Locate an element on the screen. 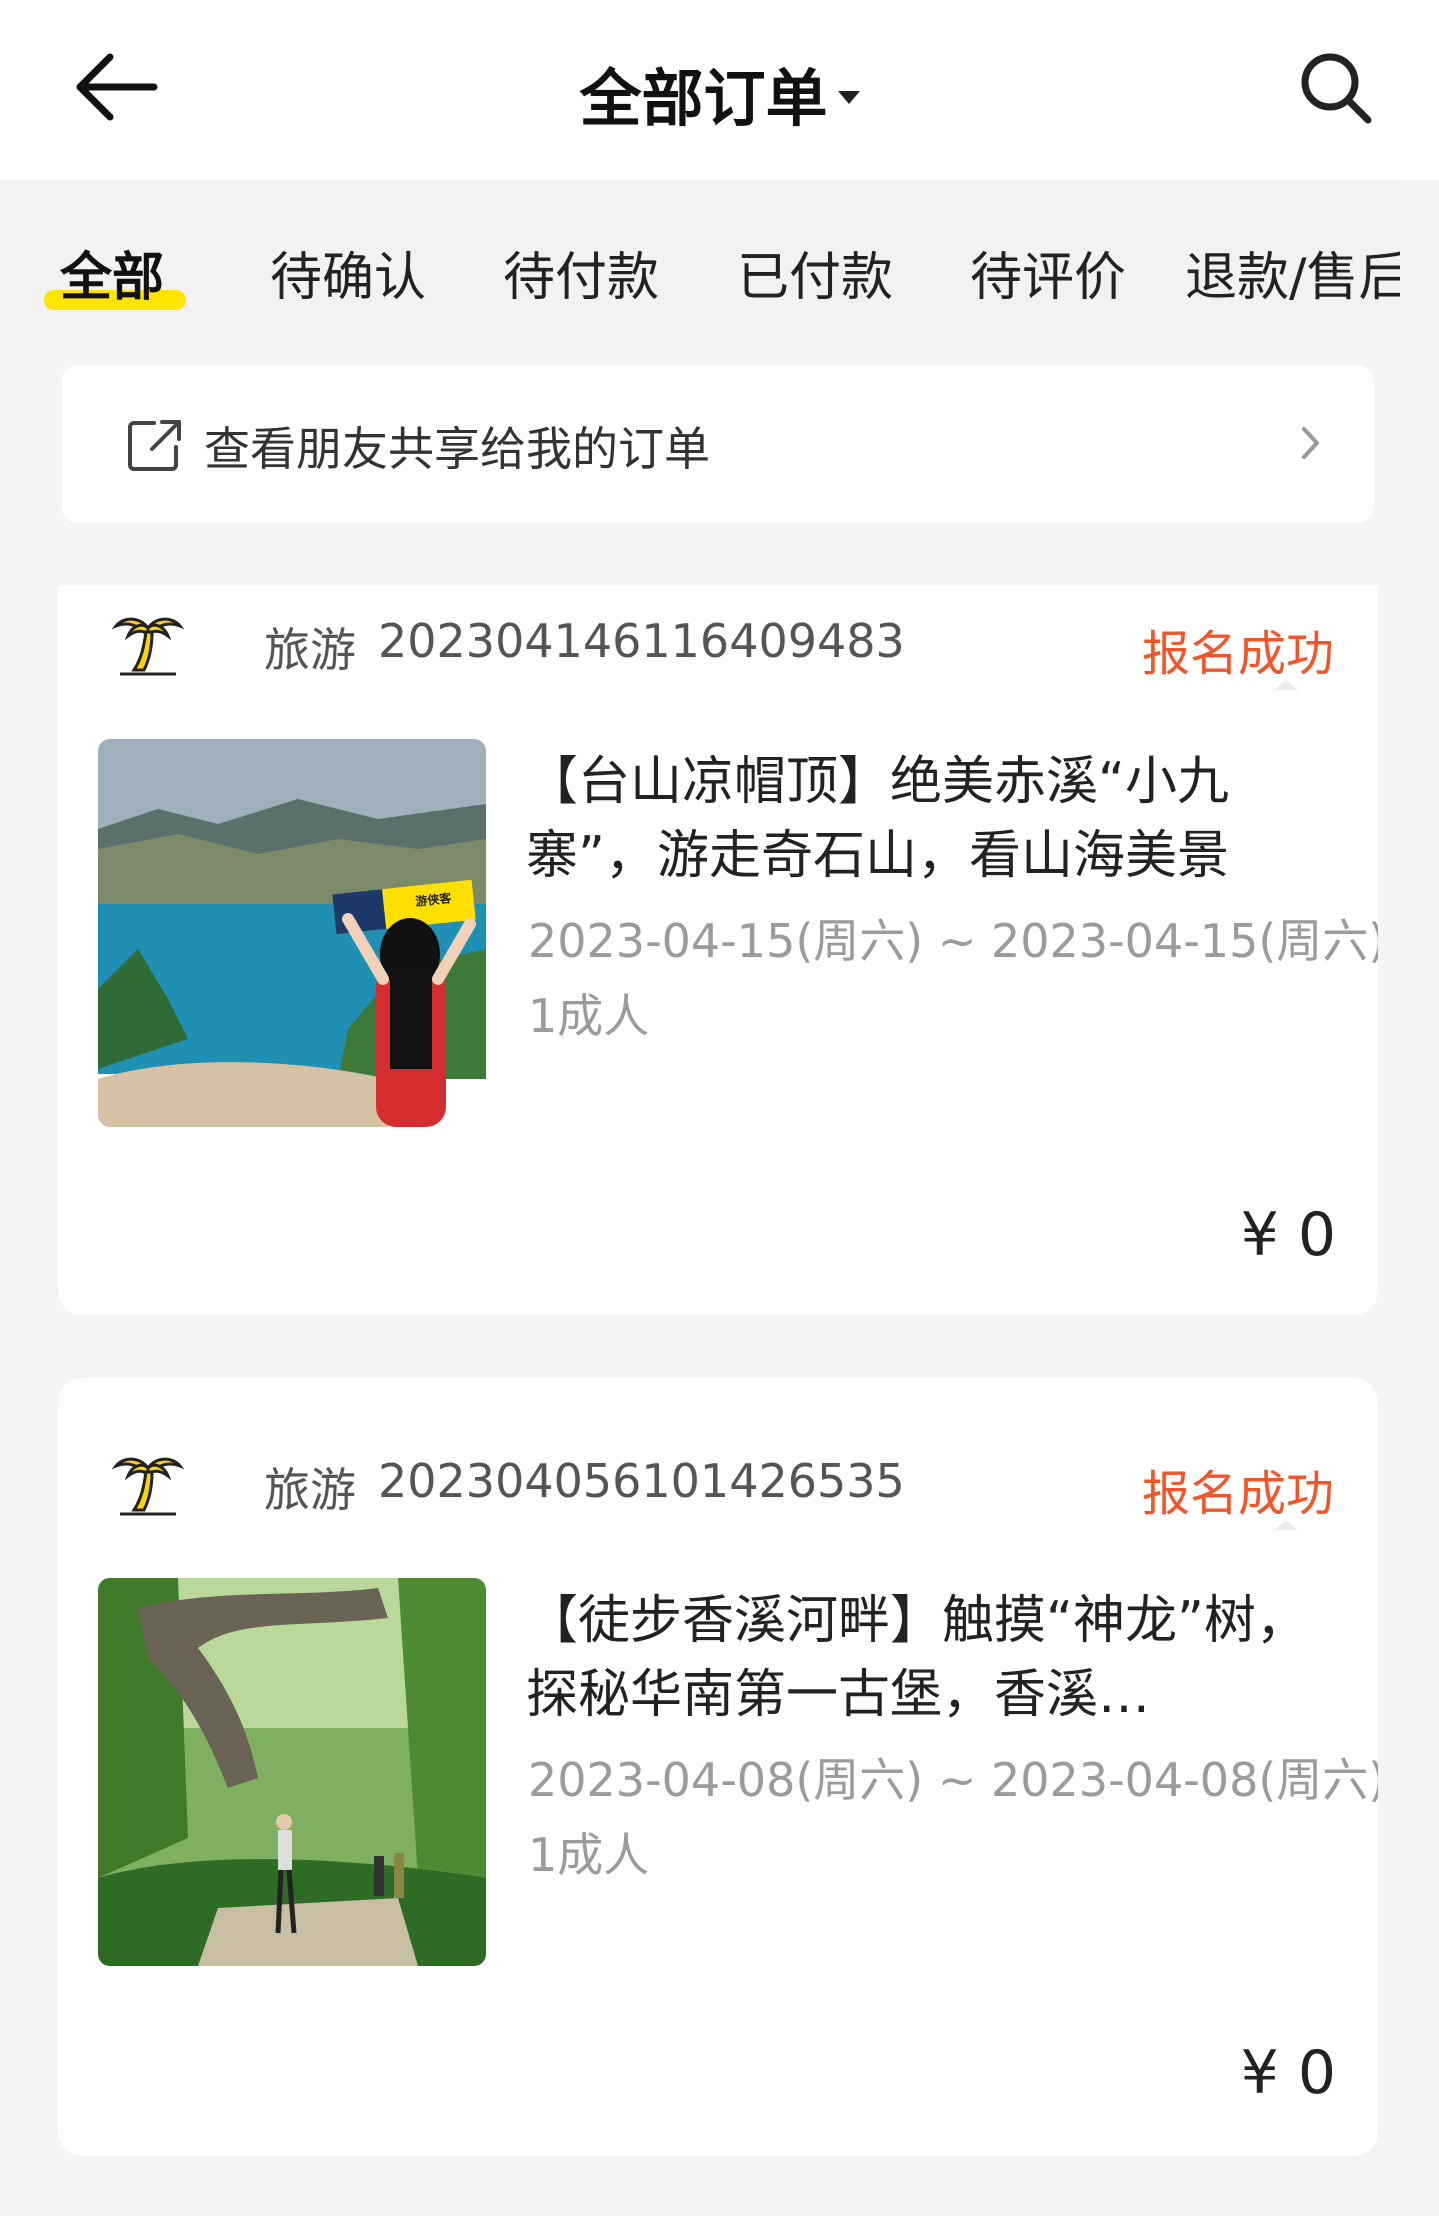 The height and width of the screenshot is (2216, 1439). tab-pending-review: 待评价 is located at coordinates (1048, 272).